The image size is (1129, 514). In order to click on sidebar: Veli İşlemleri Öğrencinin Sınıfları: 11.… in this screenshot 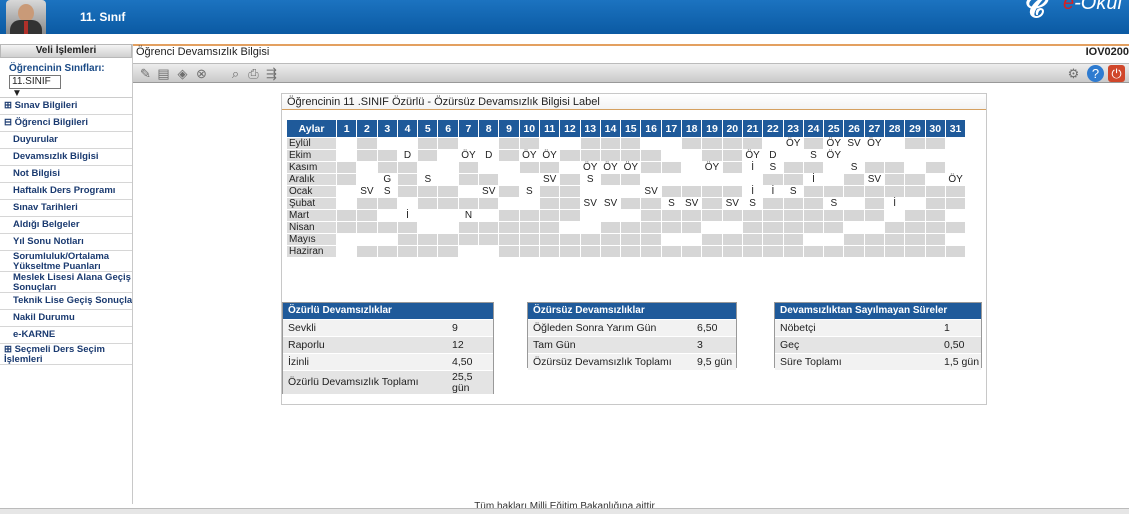, I will do `click(66, 274)`.